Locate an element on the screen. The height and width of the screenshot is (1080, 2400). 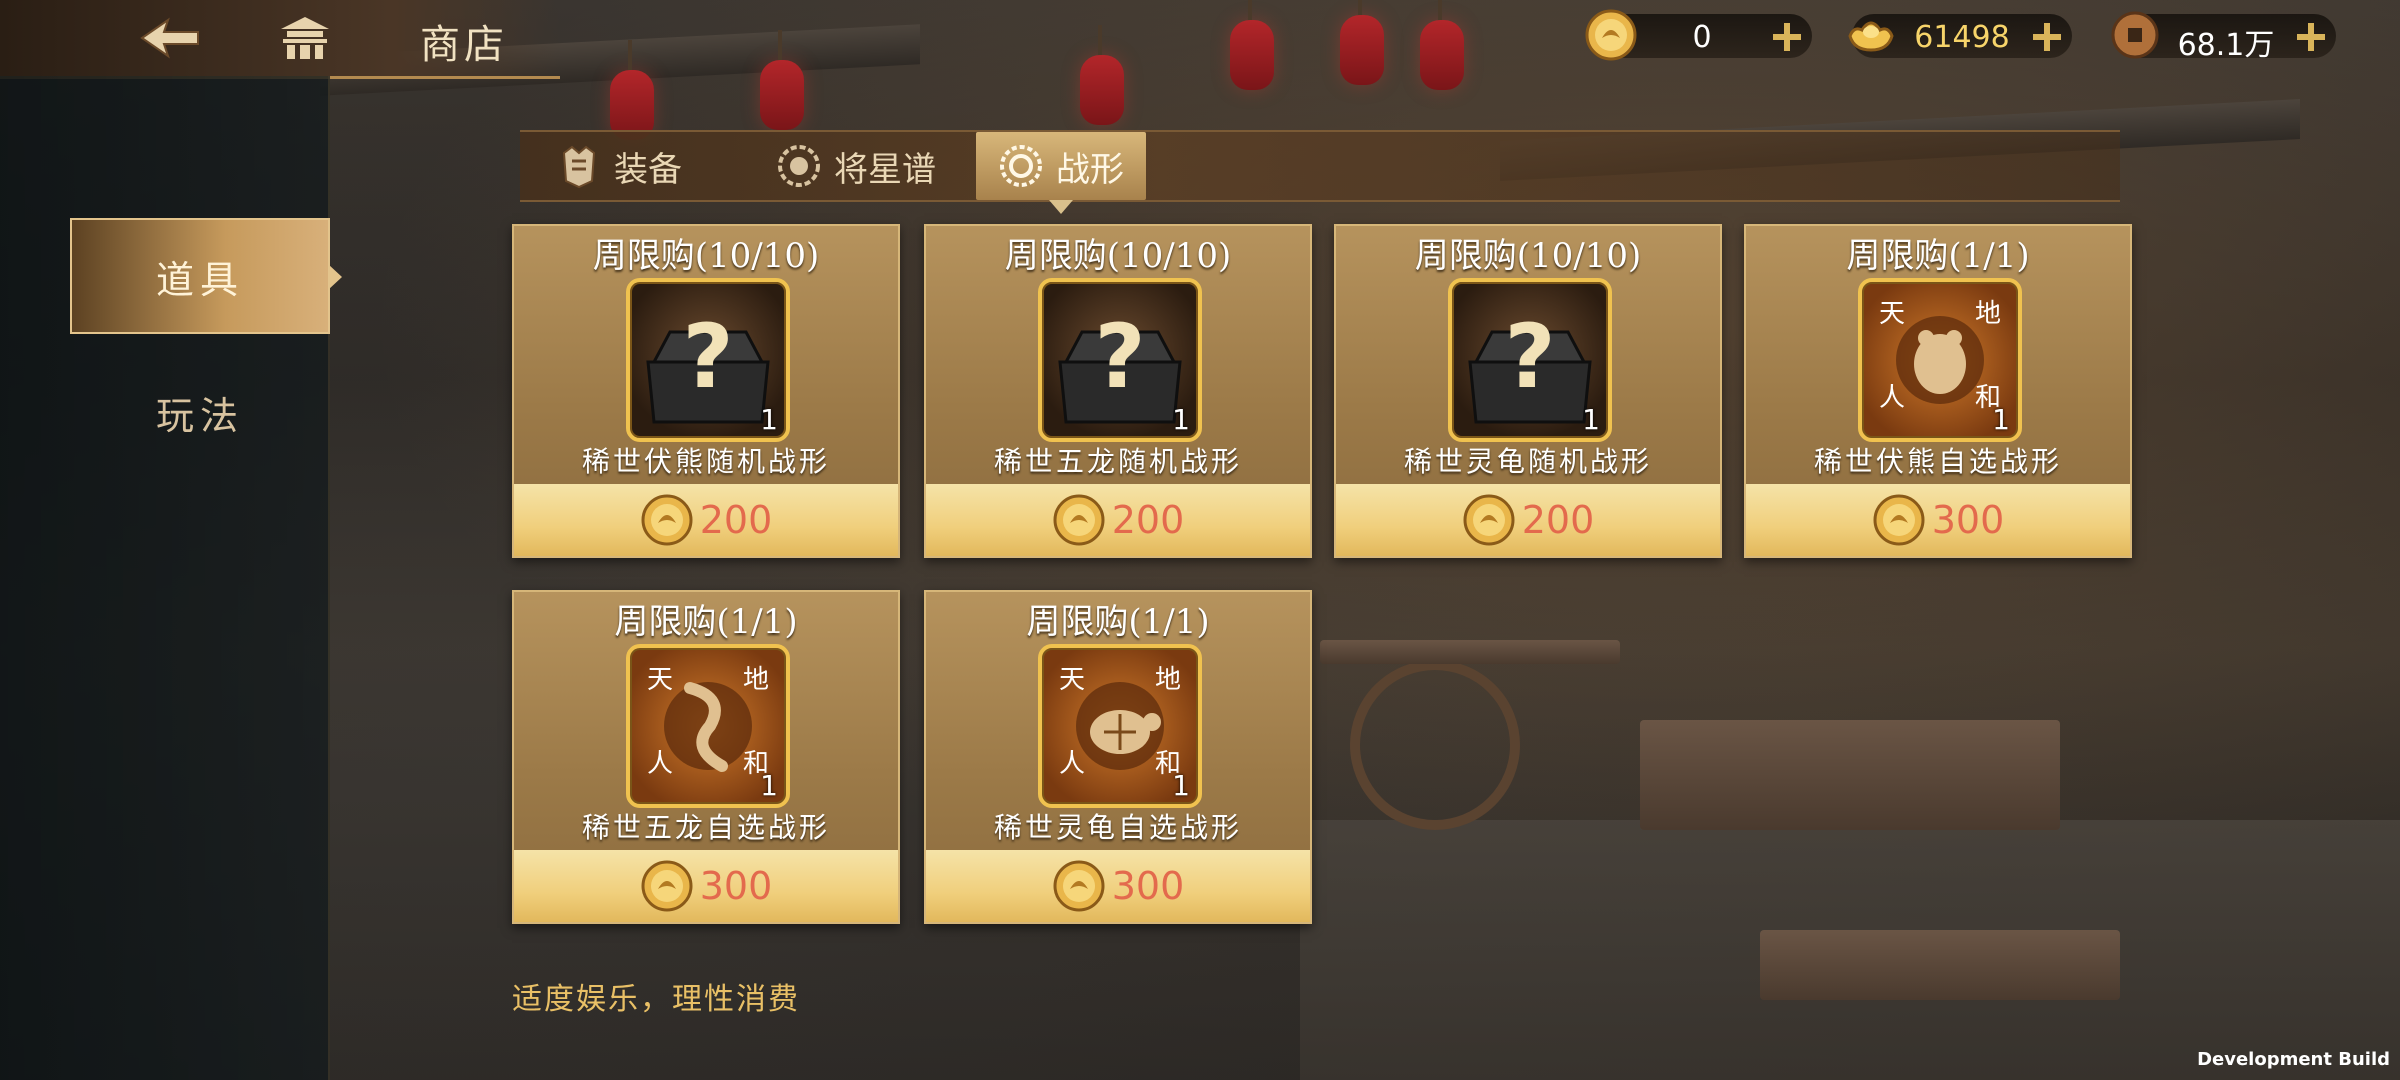
tab-label: 将星谱 is located at coordinates (885, 169).